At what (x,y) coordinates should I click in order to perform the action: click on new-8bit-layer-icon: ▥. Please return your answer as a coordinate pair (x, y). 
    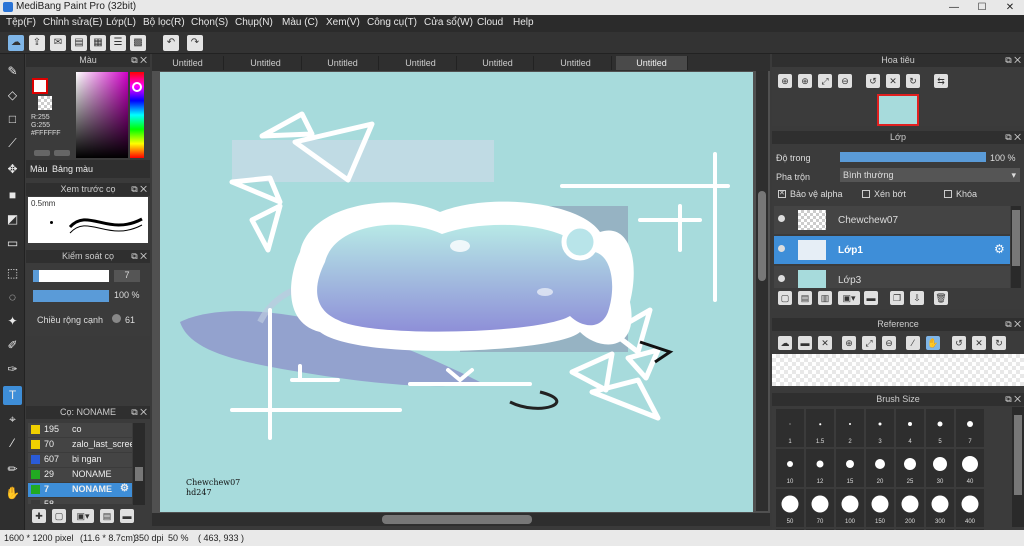
    Looking at the image, I should click on (825, 298).